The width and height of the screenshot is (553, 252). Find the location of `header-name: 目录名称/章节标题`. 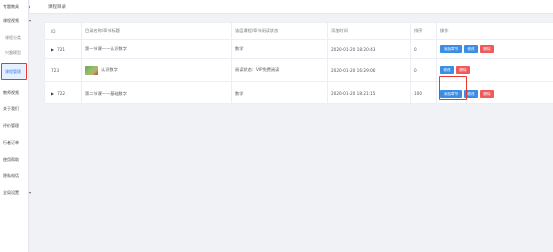

header-name: 目录名称/章节标题 is located at coordinates (102, 30).